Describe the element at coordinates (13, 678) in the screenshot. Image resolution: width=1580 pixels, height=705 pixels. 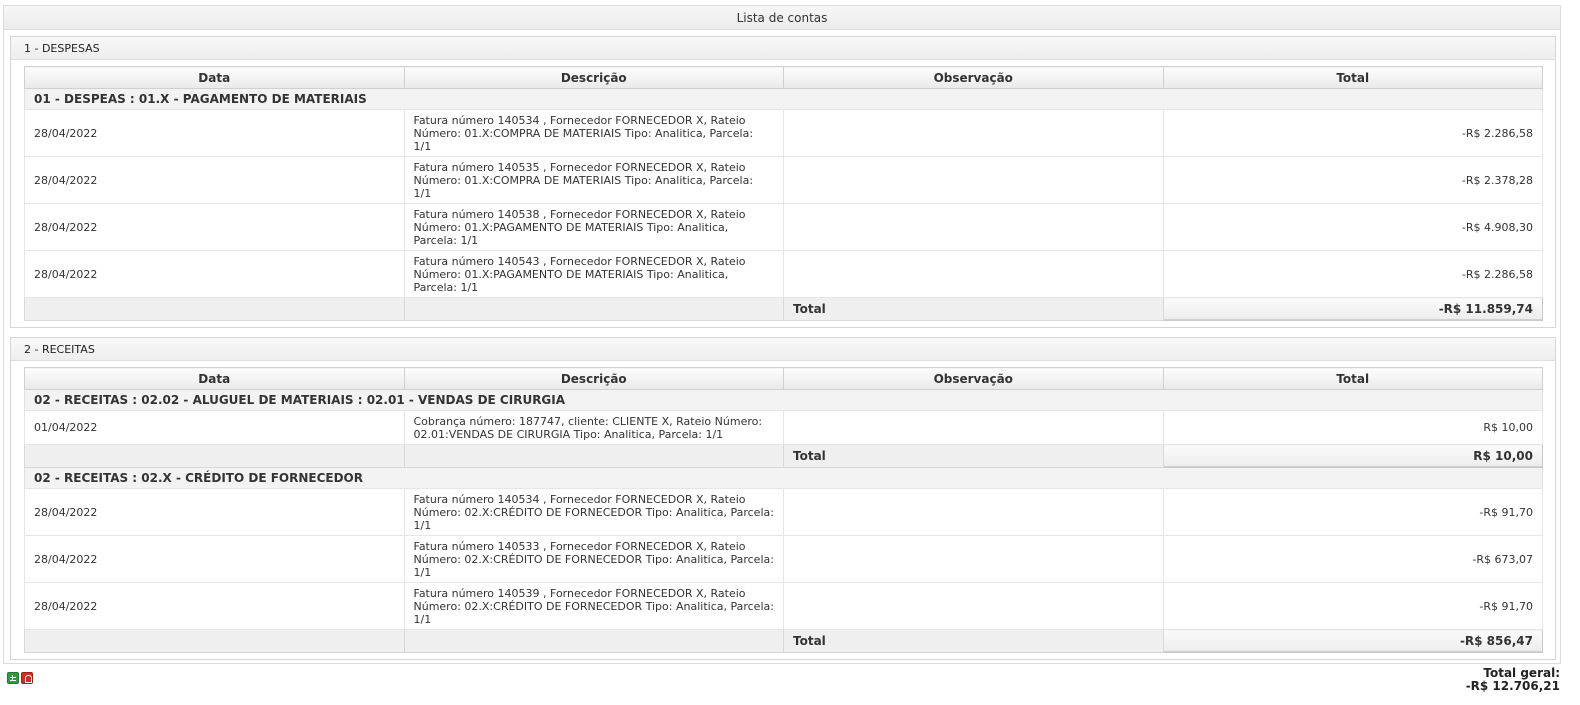
I see `excel-icon` at that location.